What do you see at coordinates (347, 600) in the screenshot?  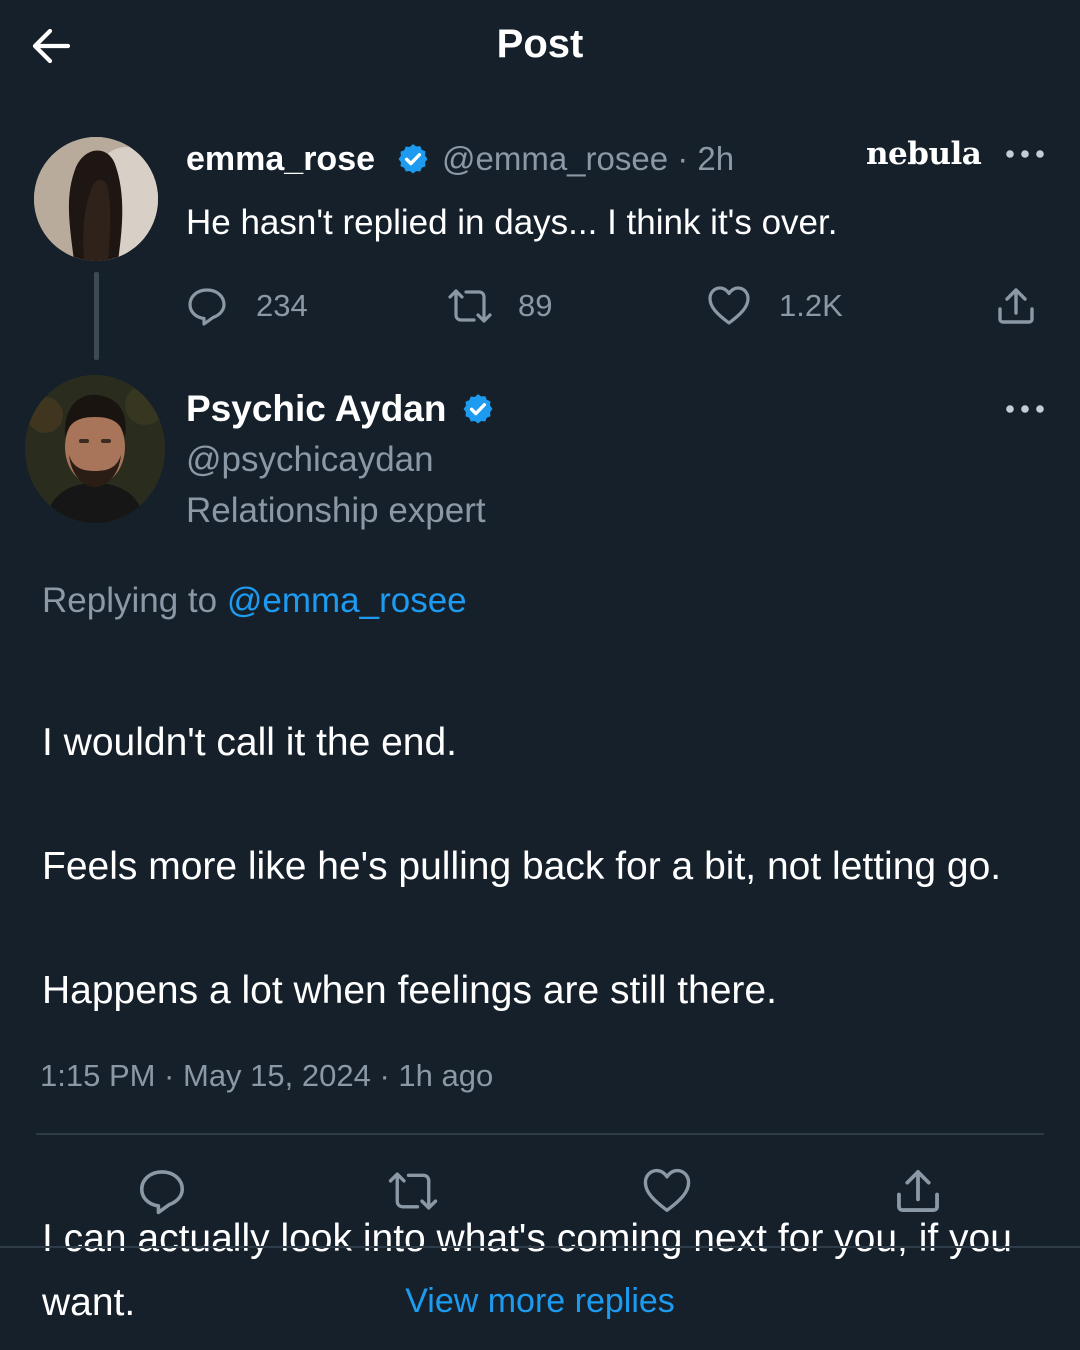 I see `replying-to-handle-link: @emma_rosee` at bounding box center [347, 600].